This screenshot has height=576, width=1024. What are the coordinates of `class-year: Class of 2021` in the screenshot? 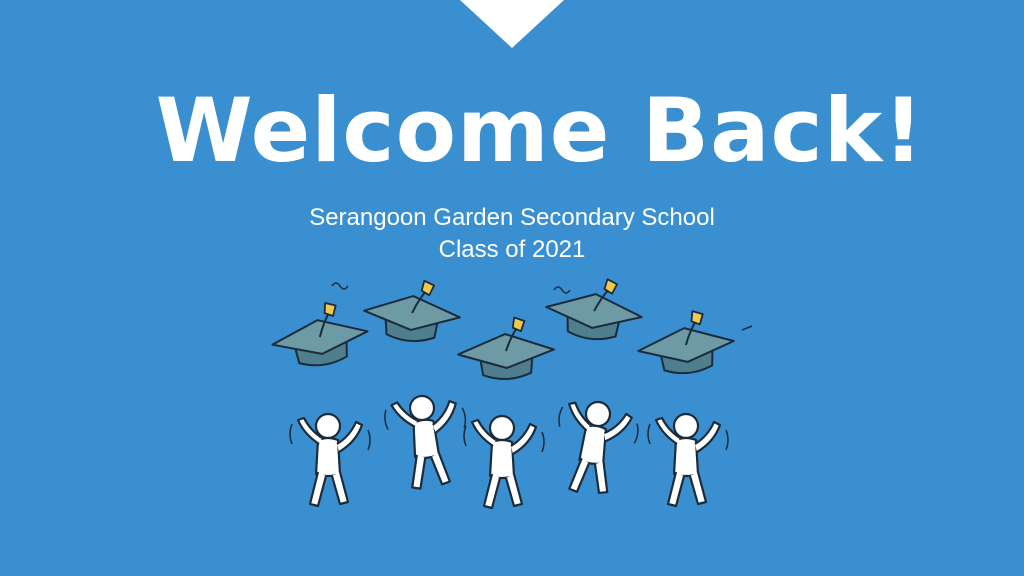 It's located at (512, 249).